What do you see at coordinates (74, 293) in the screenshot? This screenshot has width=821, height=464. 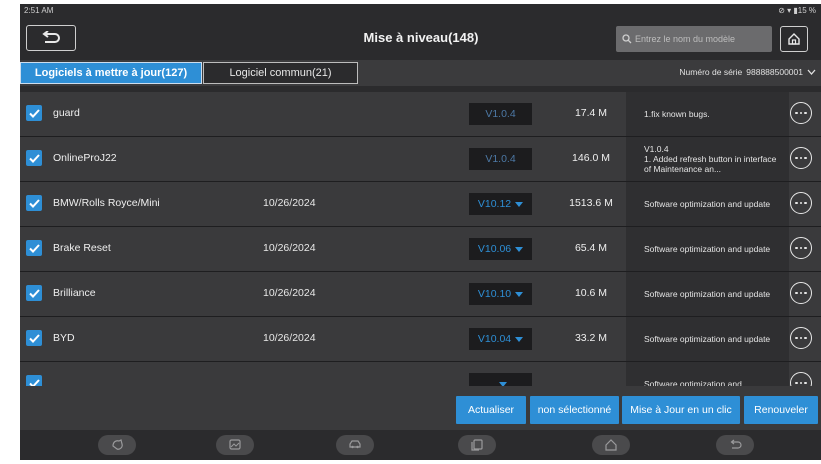 I see `software-name: Brilliance` at bounding box center [74, 293].